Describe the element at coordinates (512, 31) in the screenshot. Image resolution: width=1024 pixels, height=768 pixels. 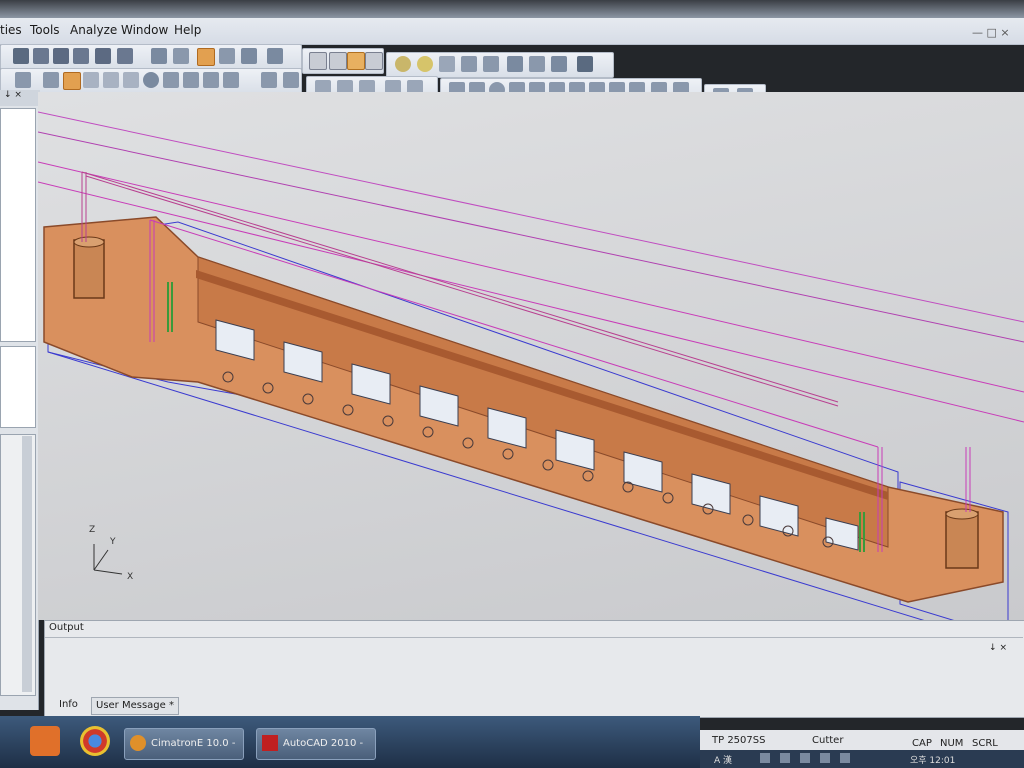
I see `menu-bar: ties Tools Analyze Window Help — □ ×` at that location.